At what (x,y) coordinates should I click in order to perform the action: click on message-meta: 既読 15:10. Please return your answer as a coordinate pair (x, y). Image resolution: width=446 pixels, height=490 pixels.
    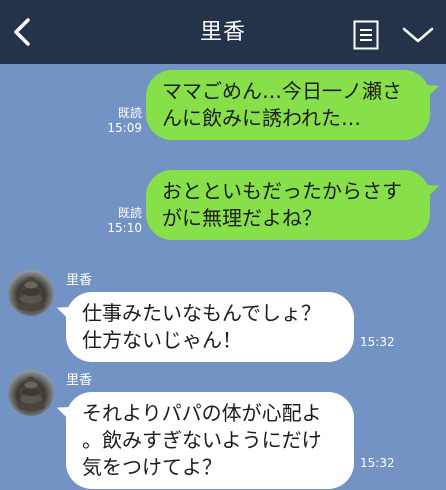
    Looking at the image, I should click on (119, 221).